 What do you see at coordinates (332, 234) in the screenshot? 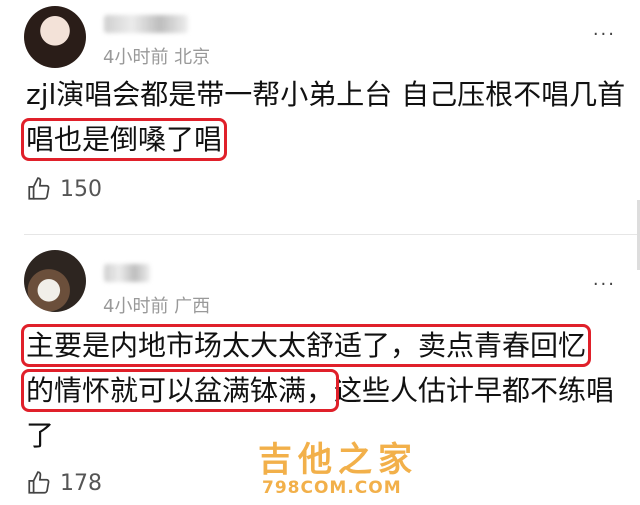
I see `comment-divider` at bounding box center [332, 234].